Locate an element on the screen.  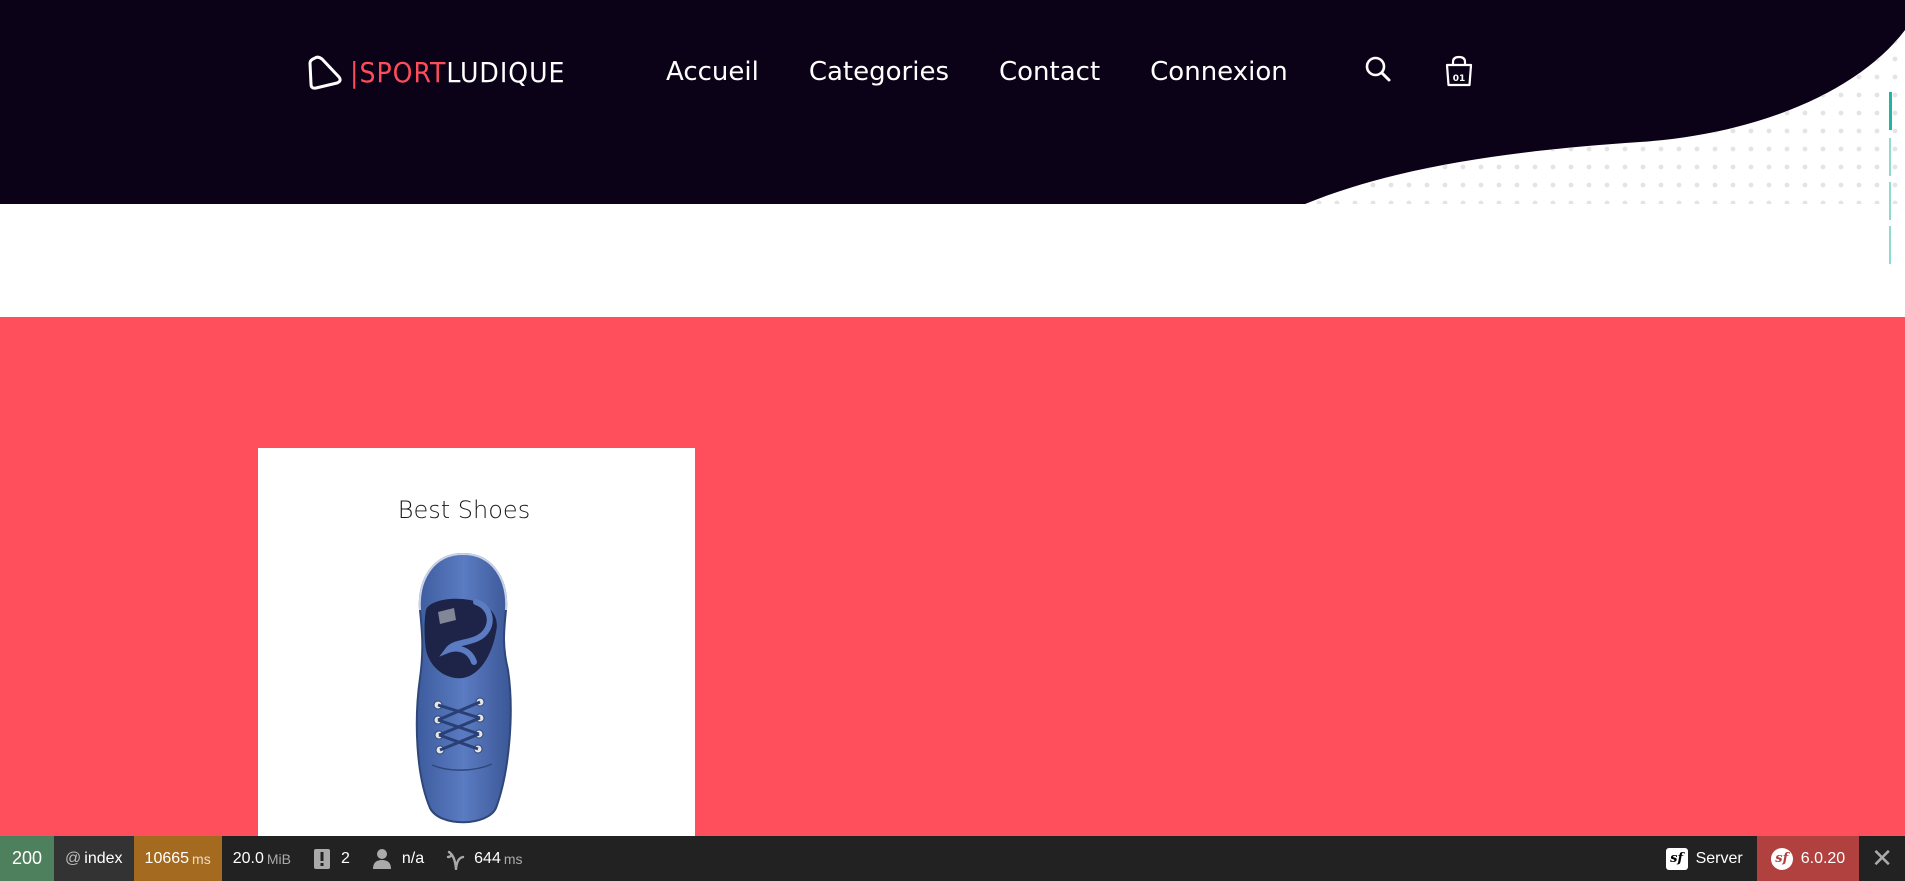
logo-mark-icon is located at coordinates (325, 72).